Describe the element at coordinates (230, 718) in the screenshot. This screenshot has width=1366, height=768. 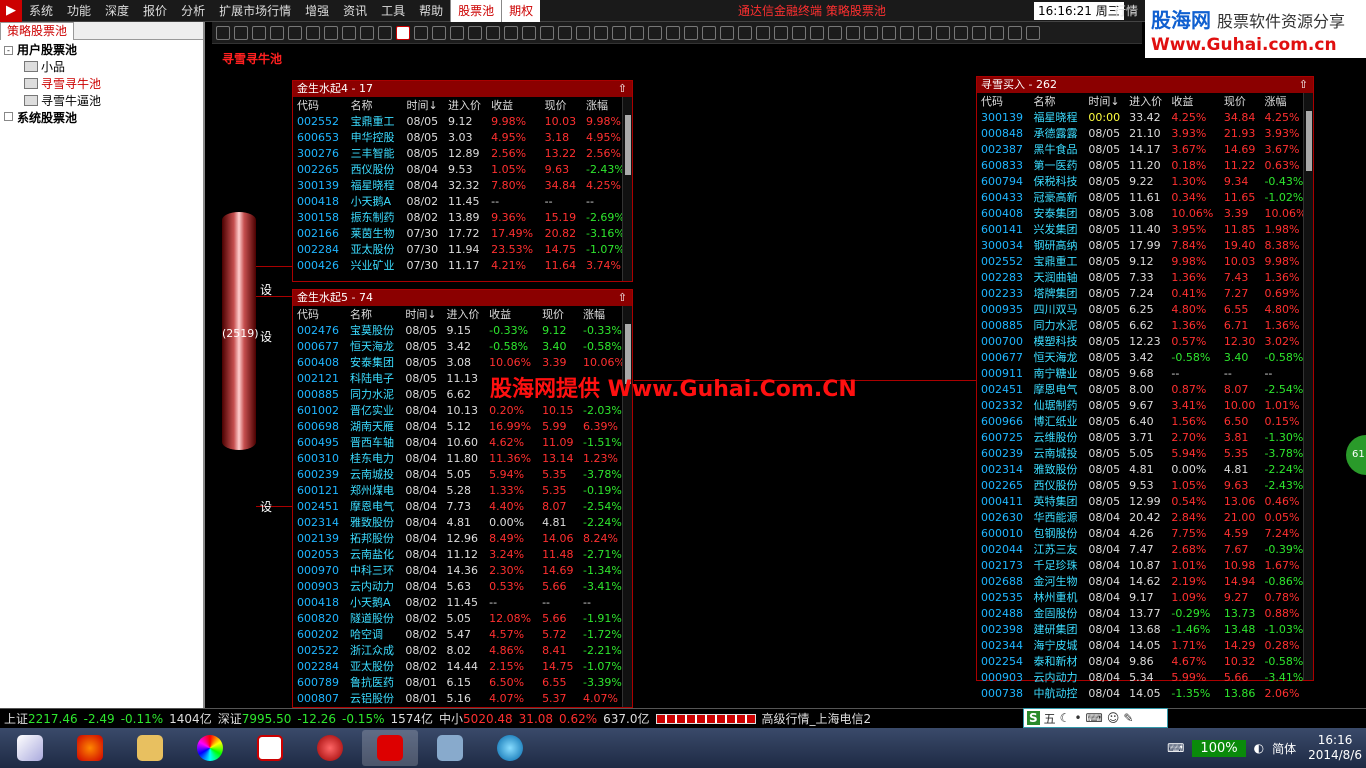
I see `sz-label: 深证` at that location.